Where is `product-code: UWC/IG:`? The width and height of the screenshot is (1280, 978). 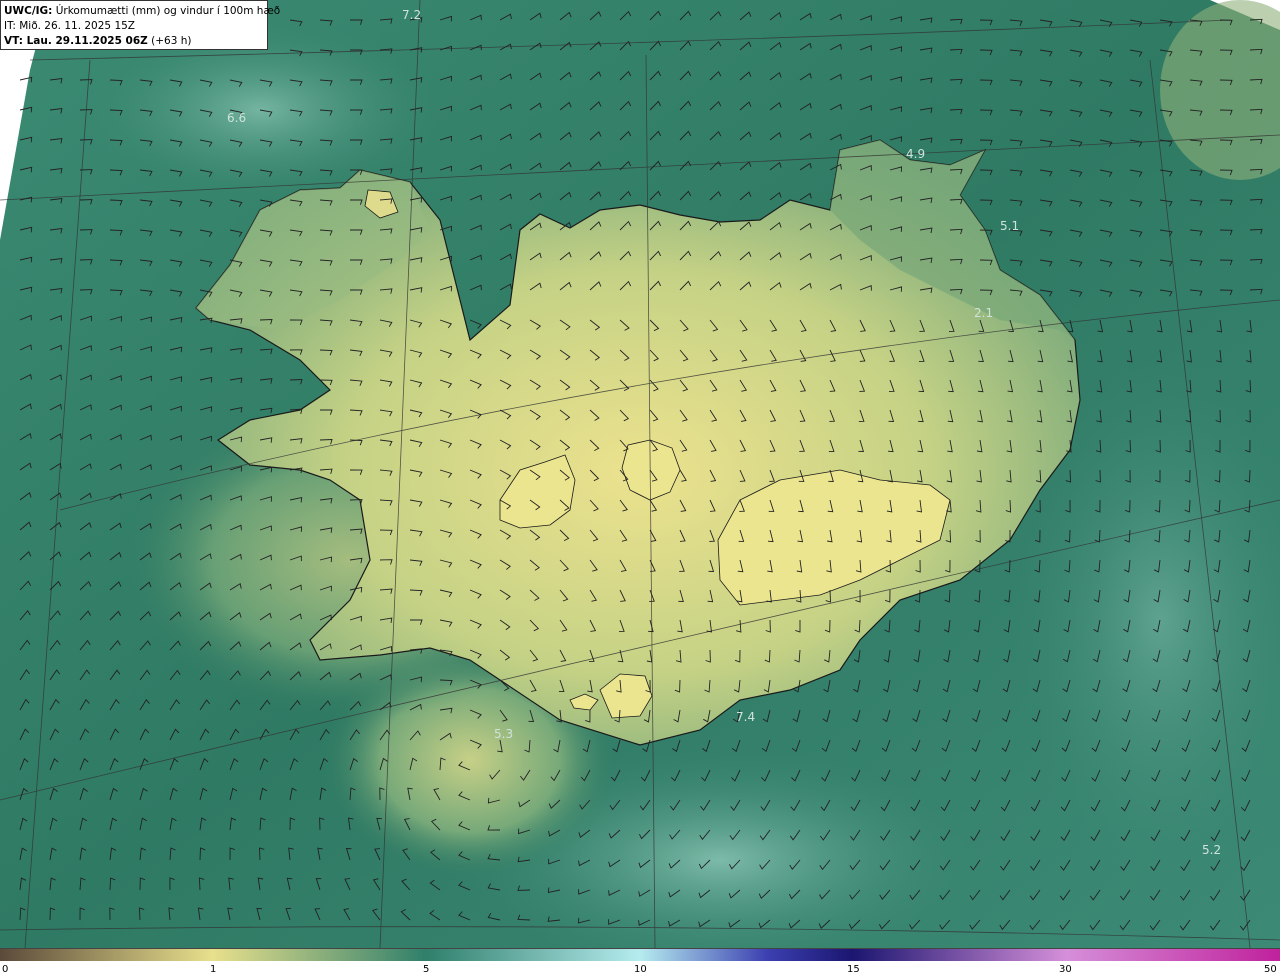
product-code: UWC/IG: is located at coordinates (28, 11).